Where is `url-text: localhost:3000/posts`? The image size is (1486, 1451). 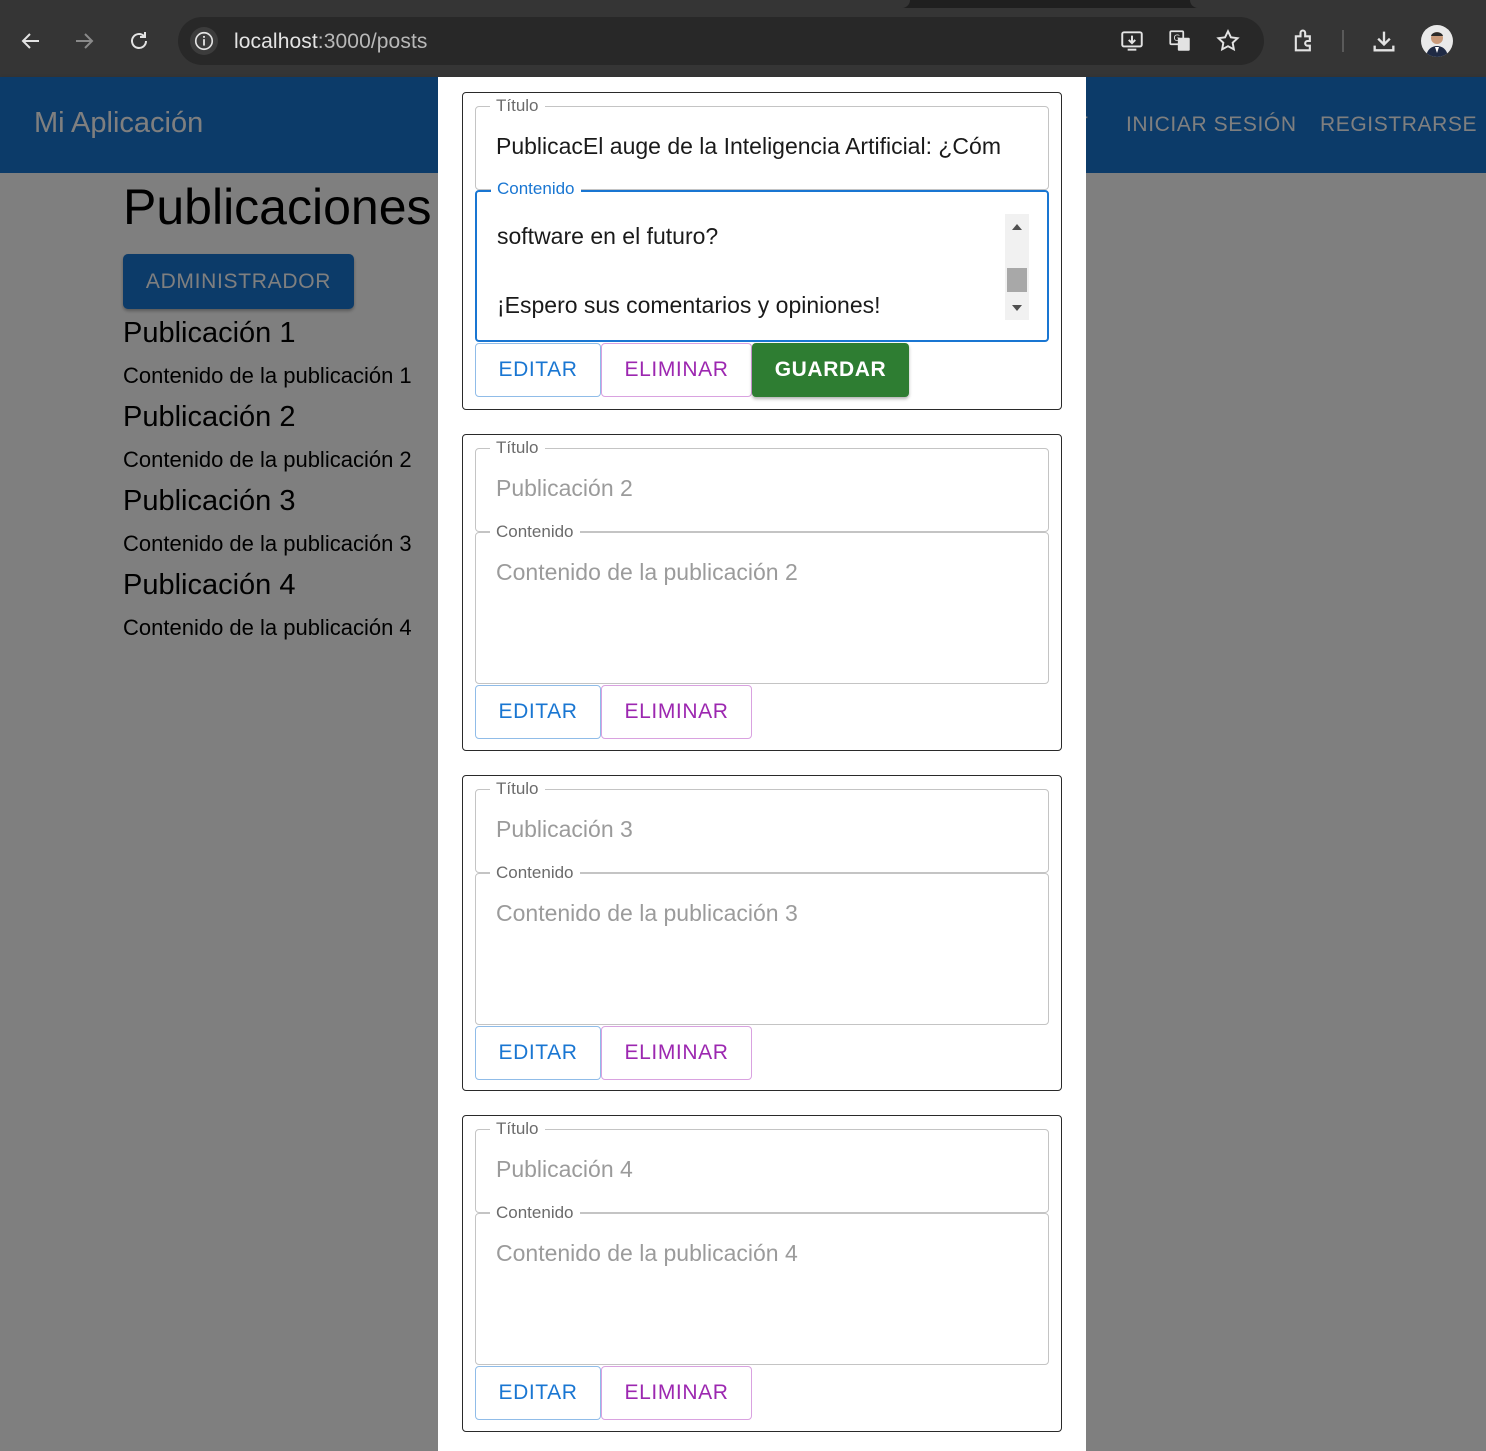
url-text: localhost:3000/posts is located at coordinates (330, 42).